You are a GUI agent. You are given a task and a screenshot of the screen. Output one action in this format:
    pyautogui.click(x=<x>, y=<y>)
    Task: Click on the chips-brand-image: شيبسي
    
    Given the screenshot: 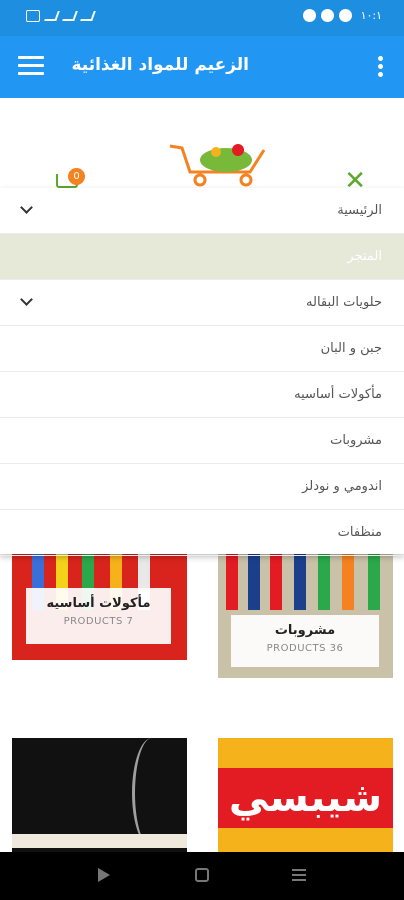 What is the action you would take?
    pyautogui.click(x=305, y=798)
    